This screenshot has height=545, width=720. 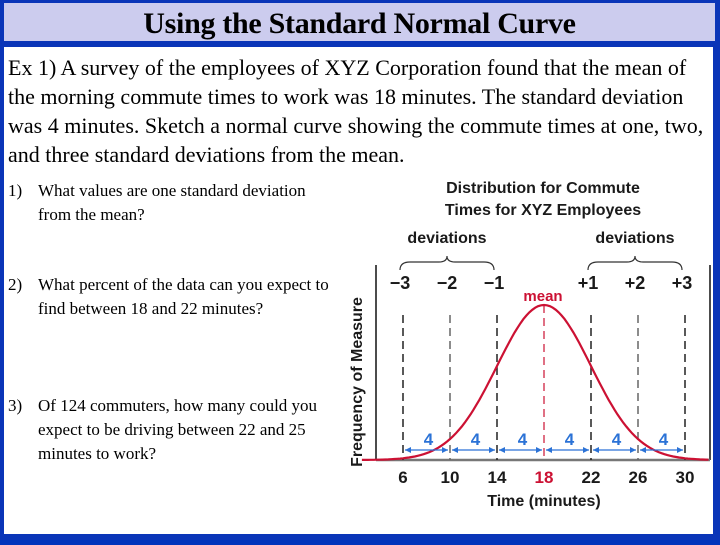 I want to click on title-bar: Using the Standard Normal Curve, so click(x=359, y=22).